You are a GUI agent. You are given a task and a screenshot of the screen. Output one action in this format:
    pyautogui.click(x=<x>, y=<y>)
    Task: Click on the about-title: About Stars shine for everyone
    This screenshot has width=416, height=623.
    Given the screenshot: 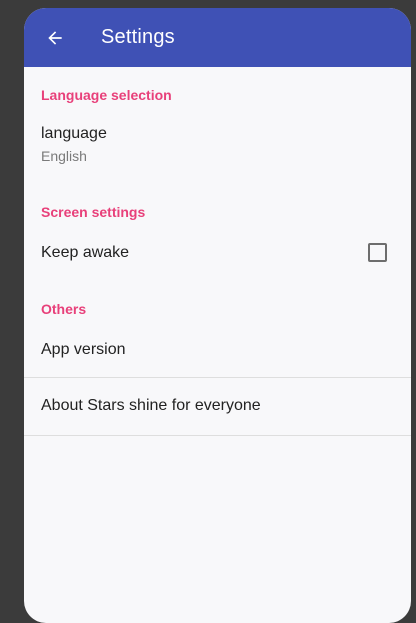 What is the action you would take?
    pyautogui.click(x=151, y=405)
    